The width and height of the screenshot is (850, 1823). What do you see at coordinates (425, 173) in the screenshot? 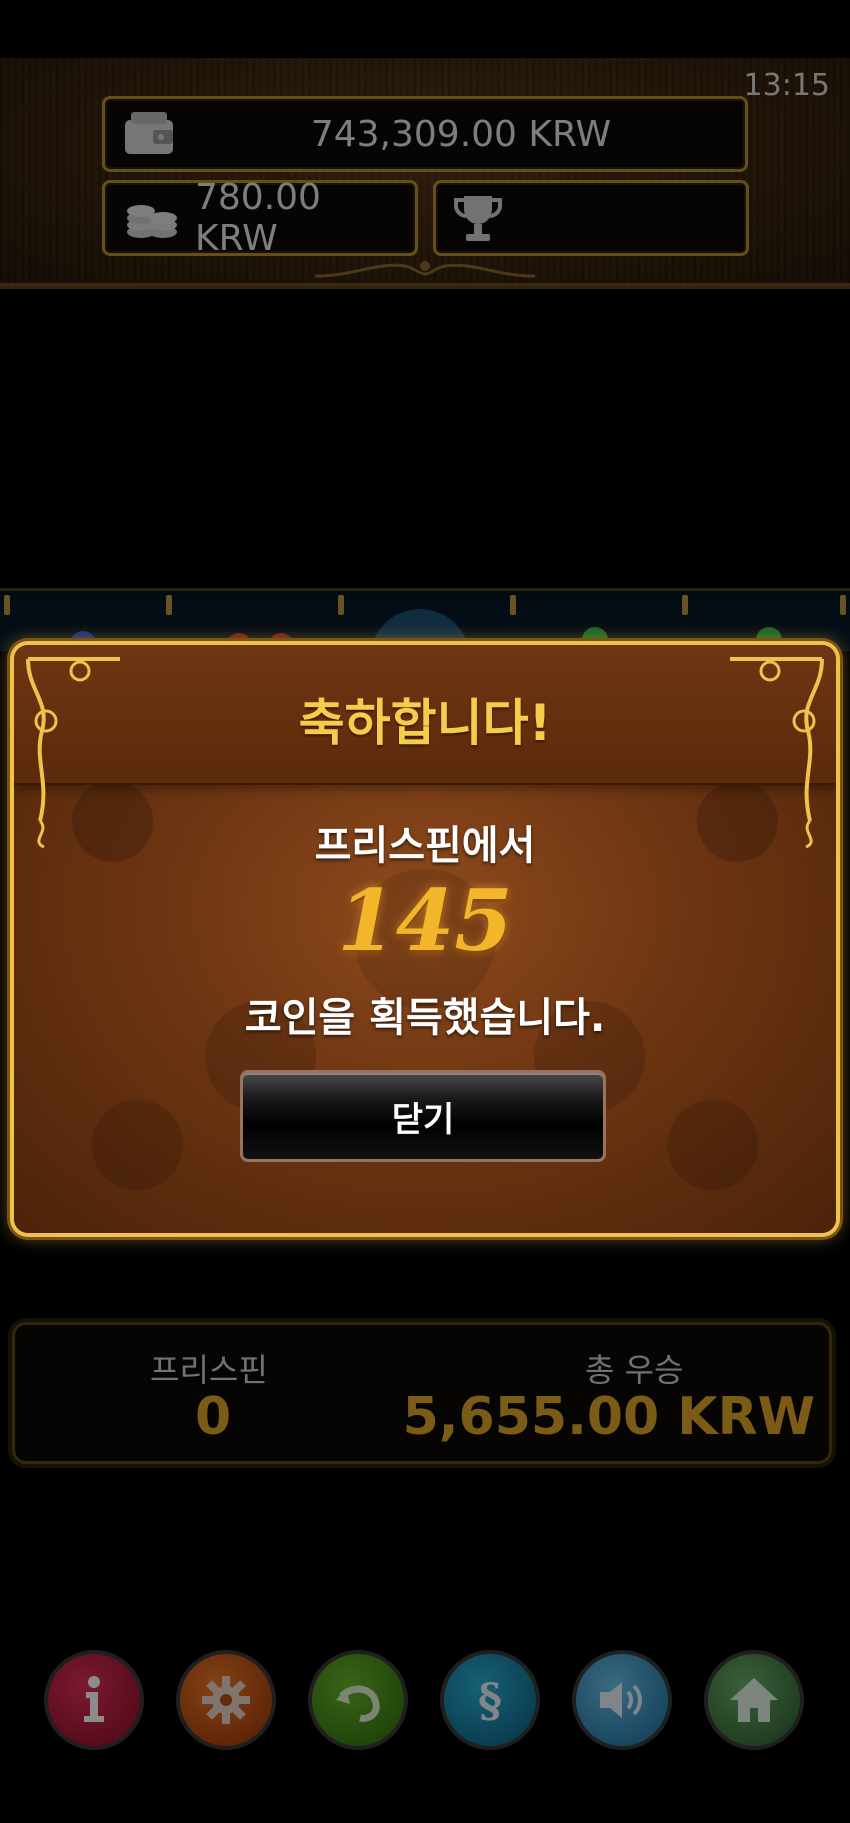
I see `top-header: 13:15 743,309.00 KRW 780.00 KRW` at bounding box center [425, 173].